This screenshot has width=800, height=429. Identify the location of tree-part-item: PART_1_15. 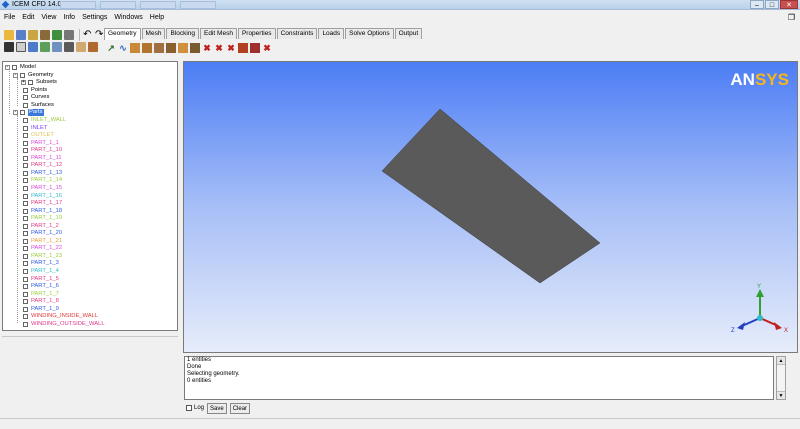
(42, 188).